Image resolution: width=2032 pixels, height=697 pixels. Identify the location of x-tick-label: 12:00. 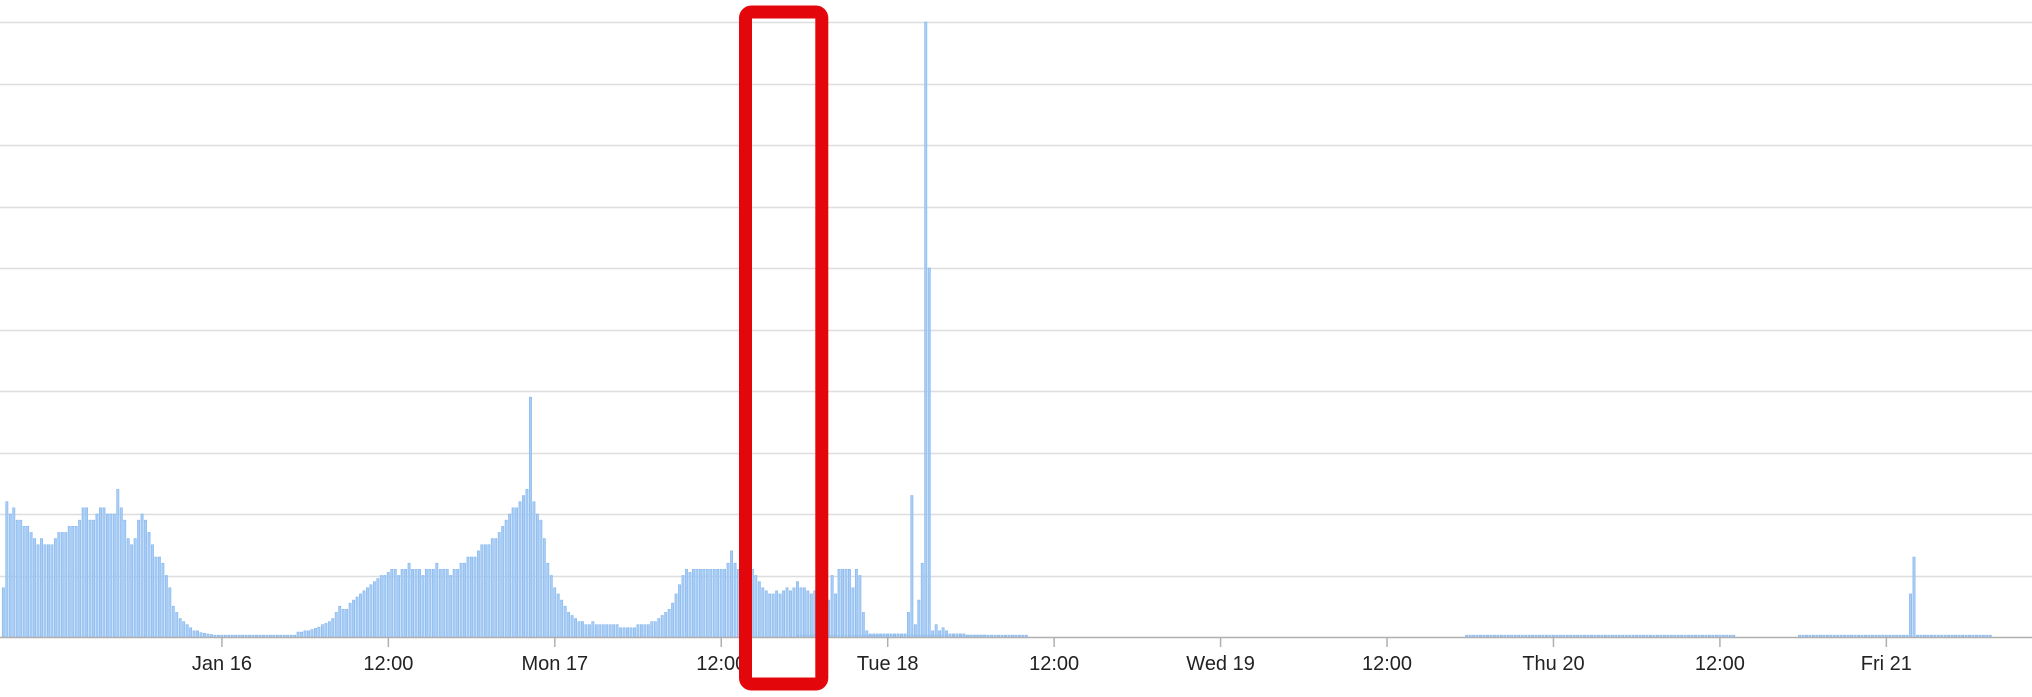
(1720, 664).